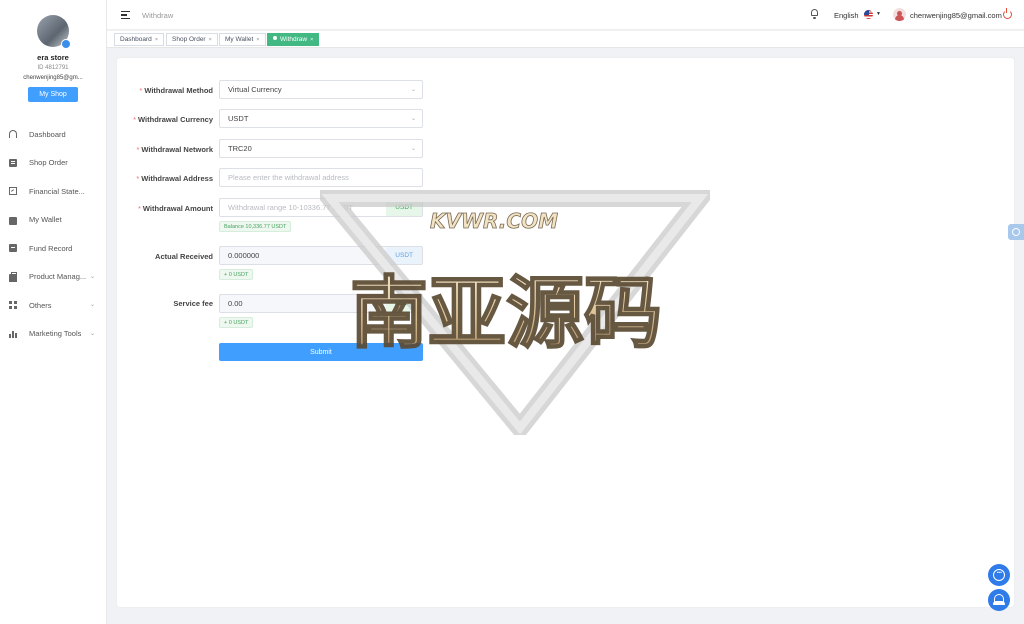  Describe the element at coordinates (13, 191) in the screenshot. I see `chart-icon` at that location.